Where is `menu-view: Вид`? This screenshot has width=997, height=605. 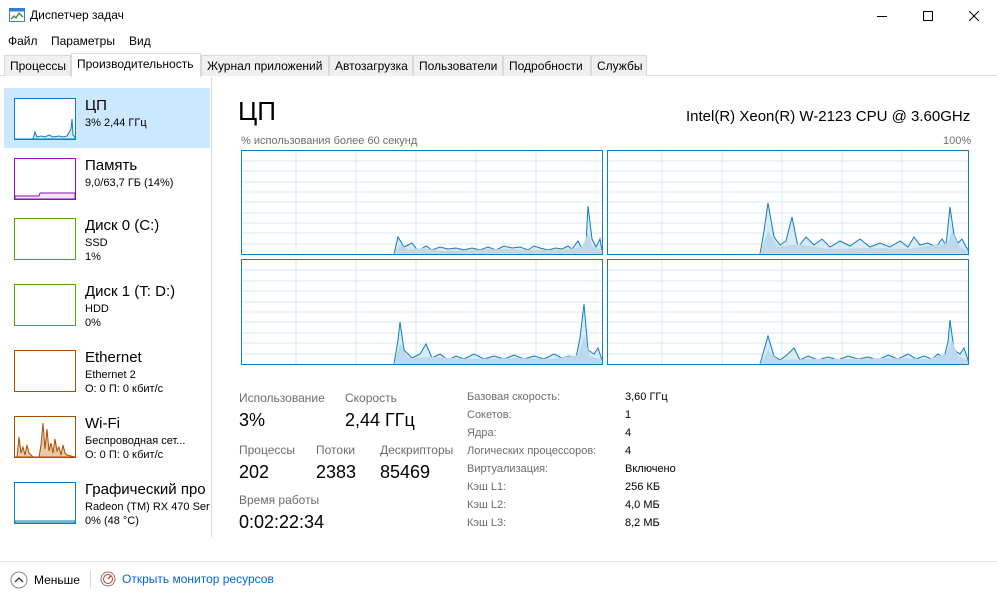 menu-view: Вид is located at coordinates (140, 41).